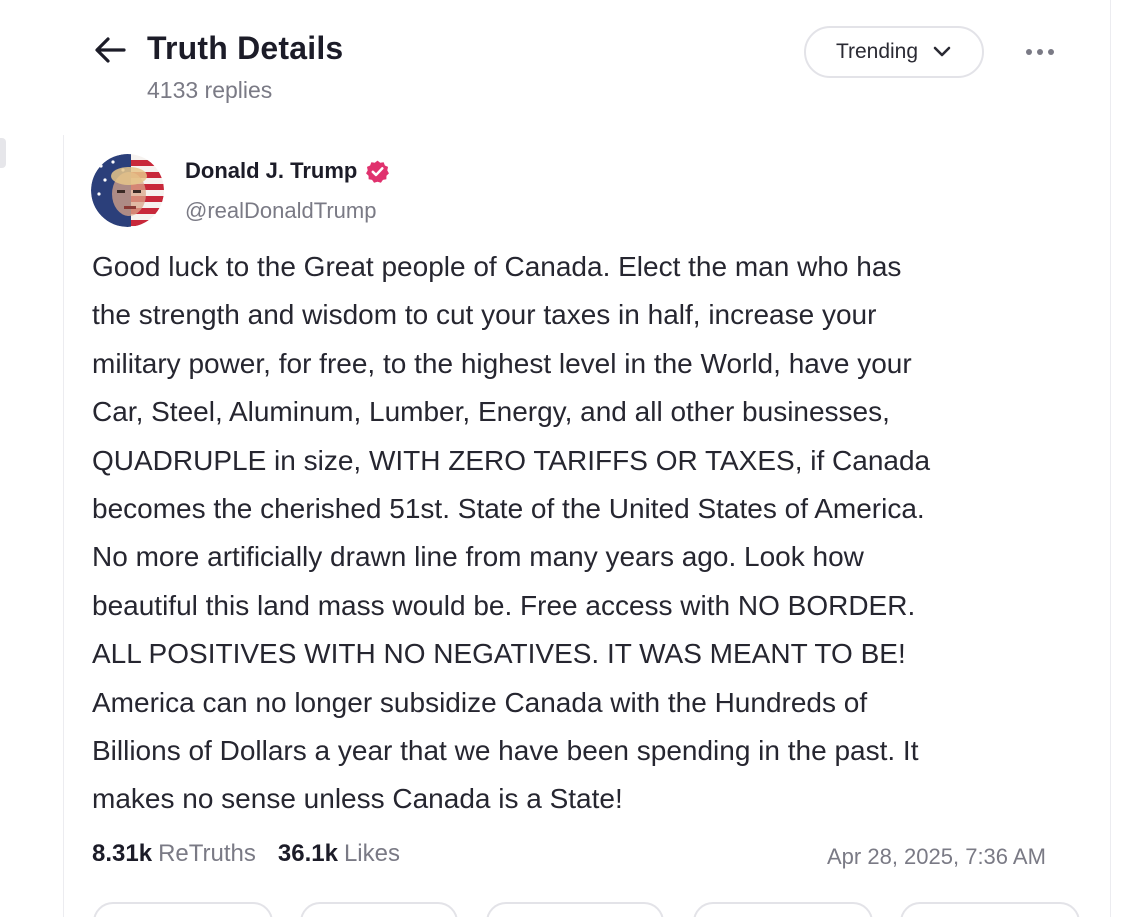  Describe the element at coordinates (379, 909) in the screenshot. I see `retruth-action-button` at that location.